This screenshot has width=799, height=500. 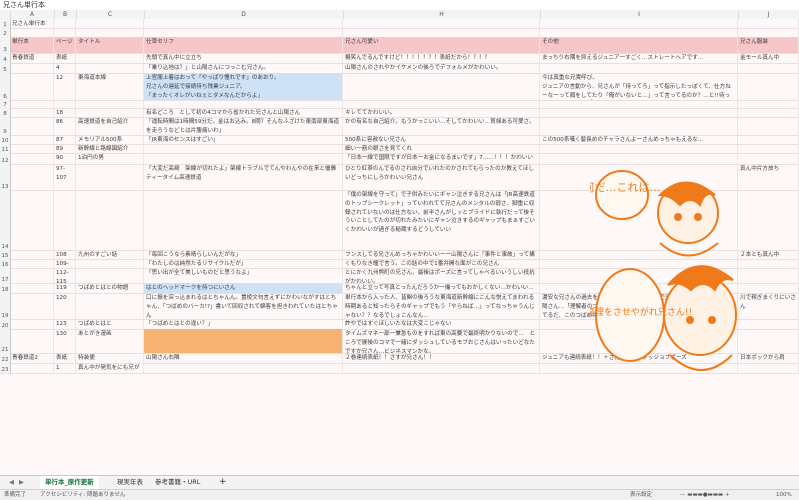 What do you see at coordinates (441, 158) in the screenshot?
I see `cell-h: 「日本一線で国限ですが日本一お金になるまいです」7……！！！かわいい` at bounding box center [441, 158].